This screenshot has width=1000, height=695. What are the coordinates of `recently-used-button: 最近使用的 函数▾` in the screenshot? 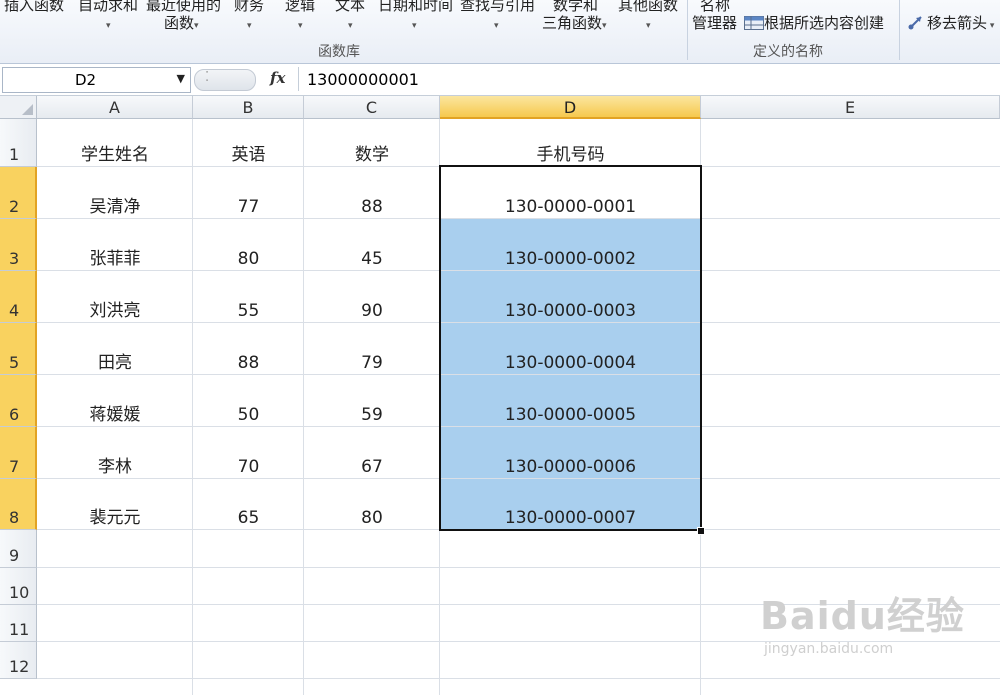 It's located at (183, 17).